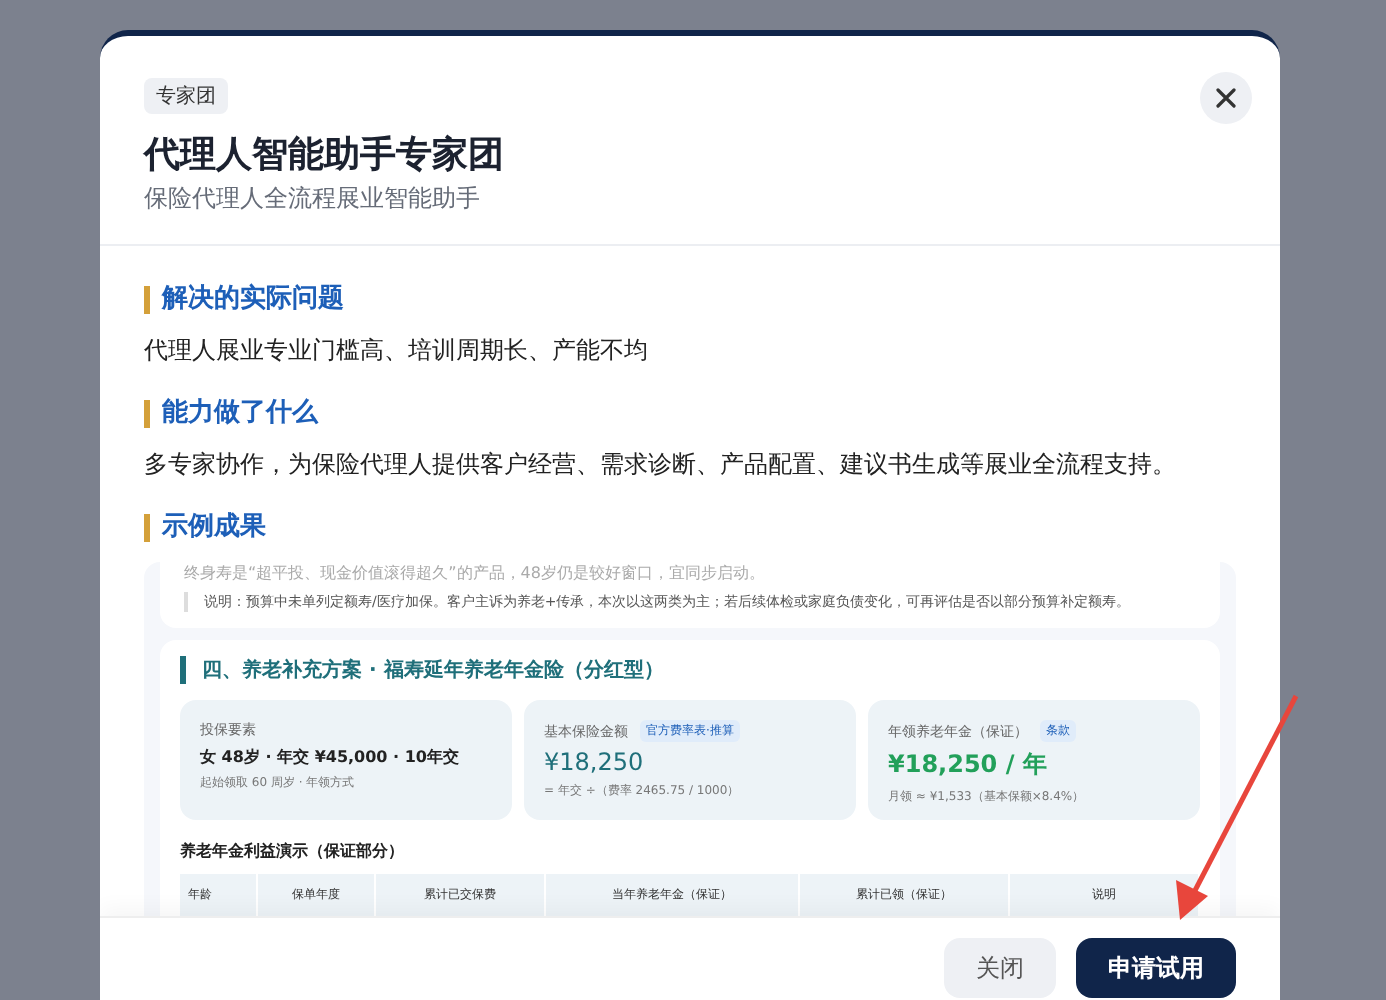 The width and height of the screenshot is (1386, 1000). Describe the element at coordinates (1156, 968) in the screenshot. I see `apply-button: 申请试用` at that location.